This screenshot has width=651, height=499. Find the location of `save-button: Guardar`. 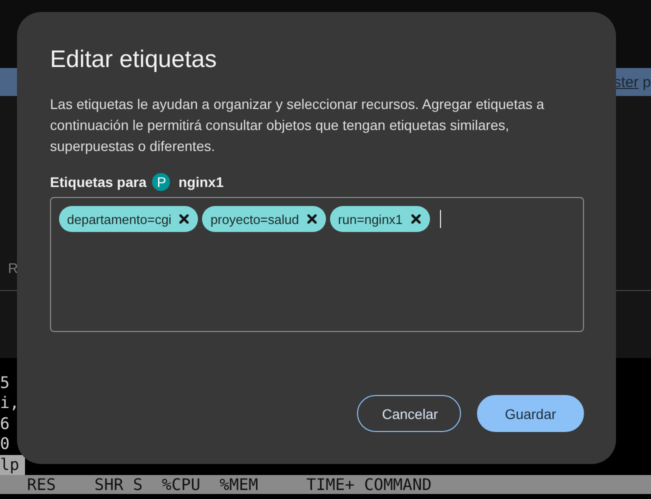

save-button: Guardar is located at coordinates (530, 413).